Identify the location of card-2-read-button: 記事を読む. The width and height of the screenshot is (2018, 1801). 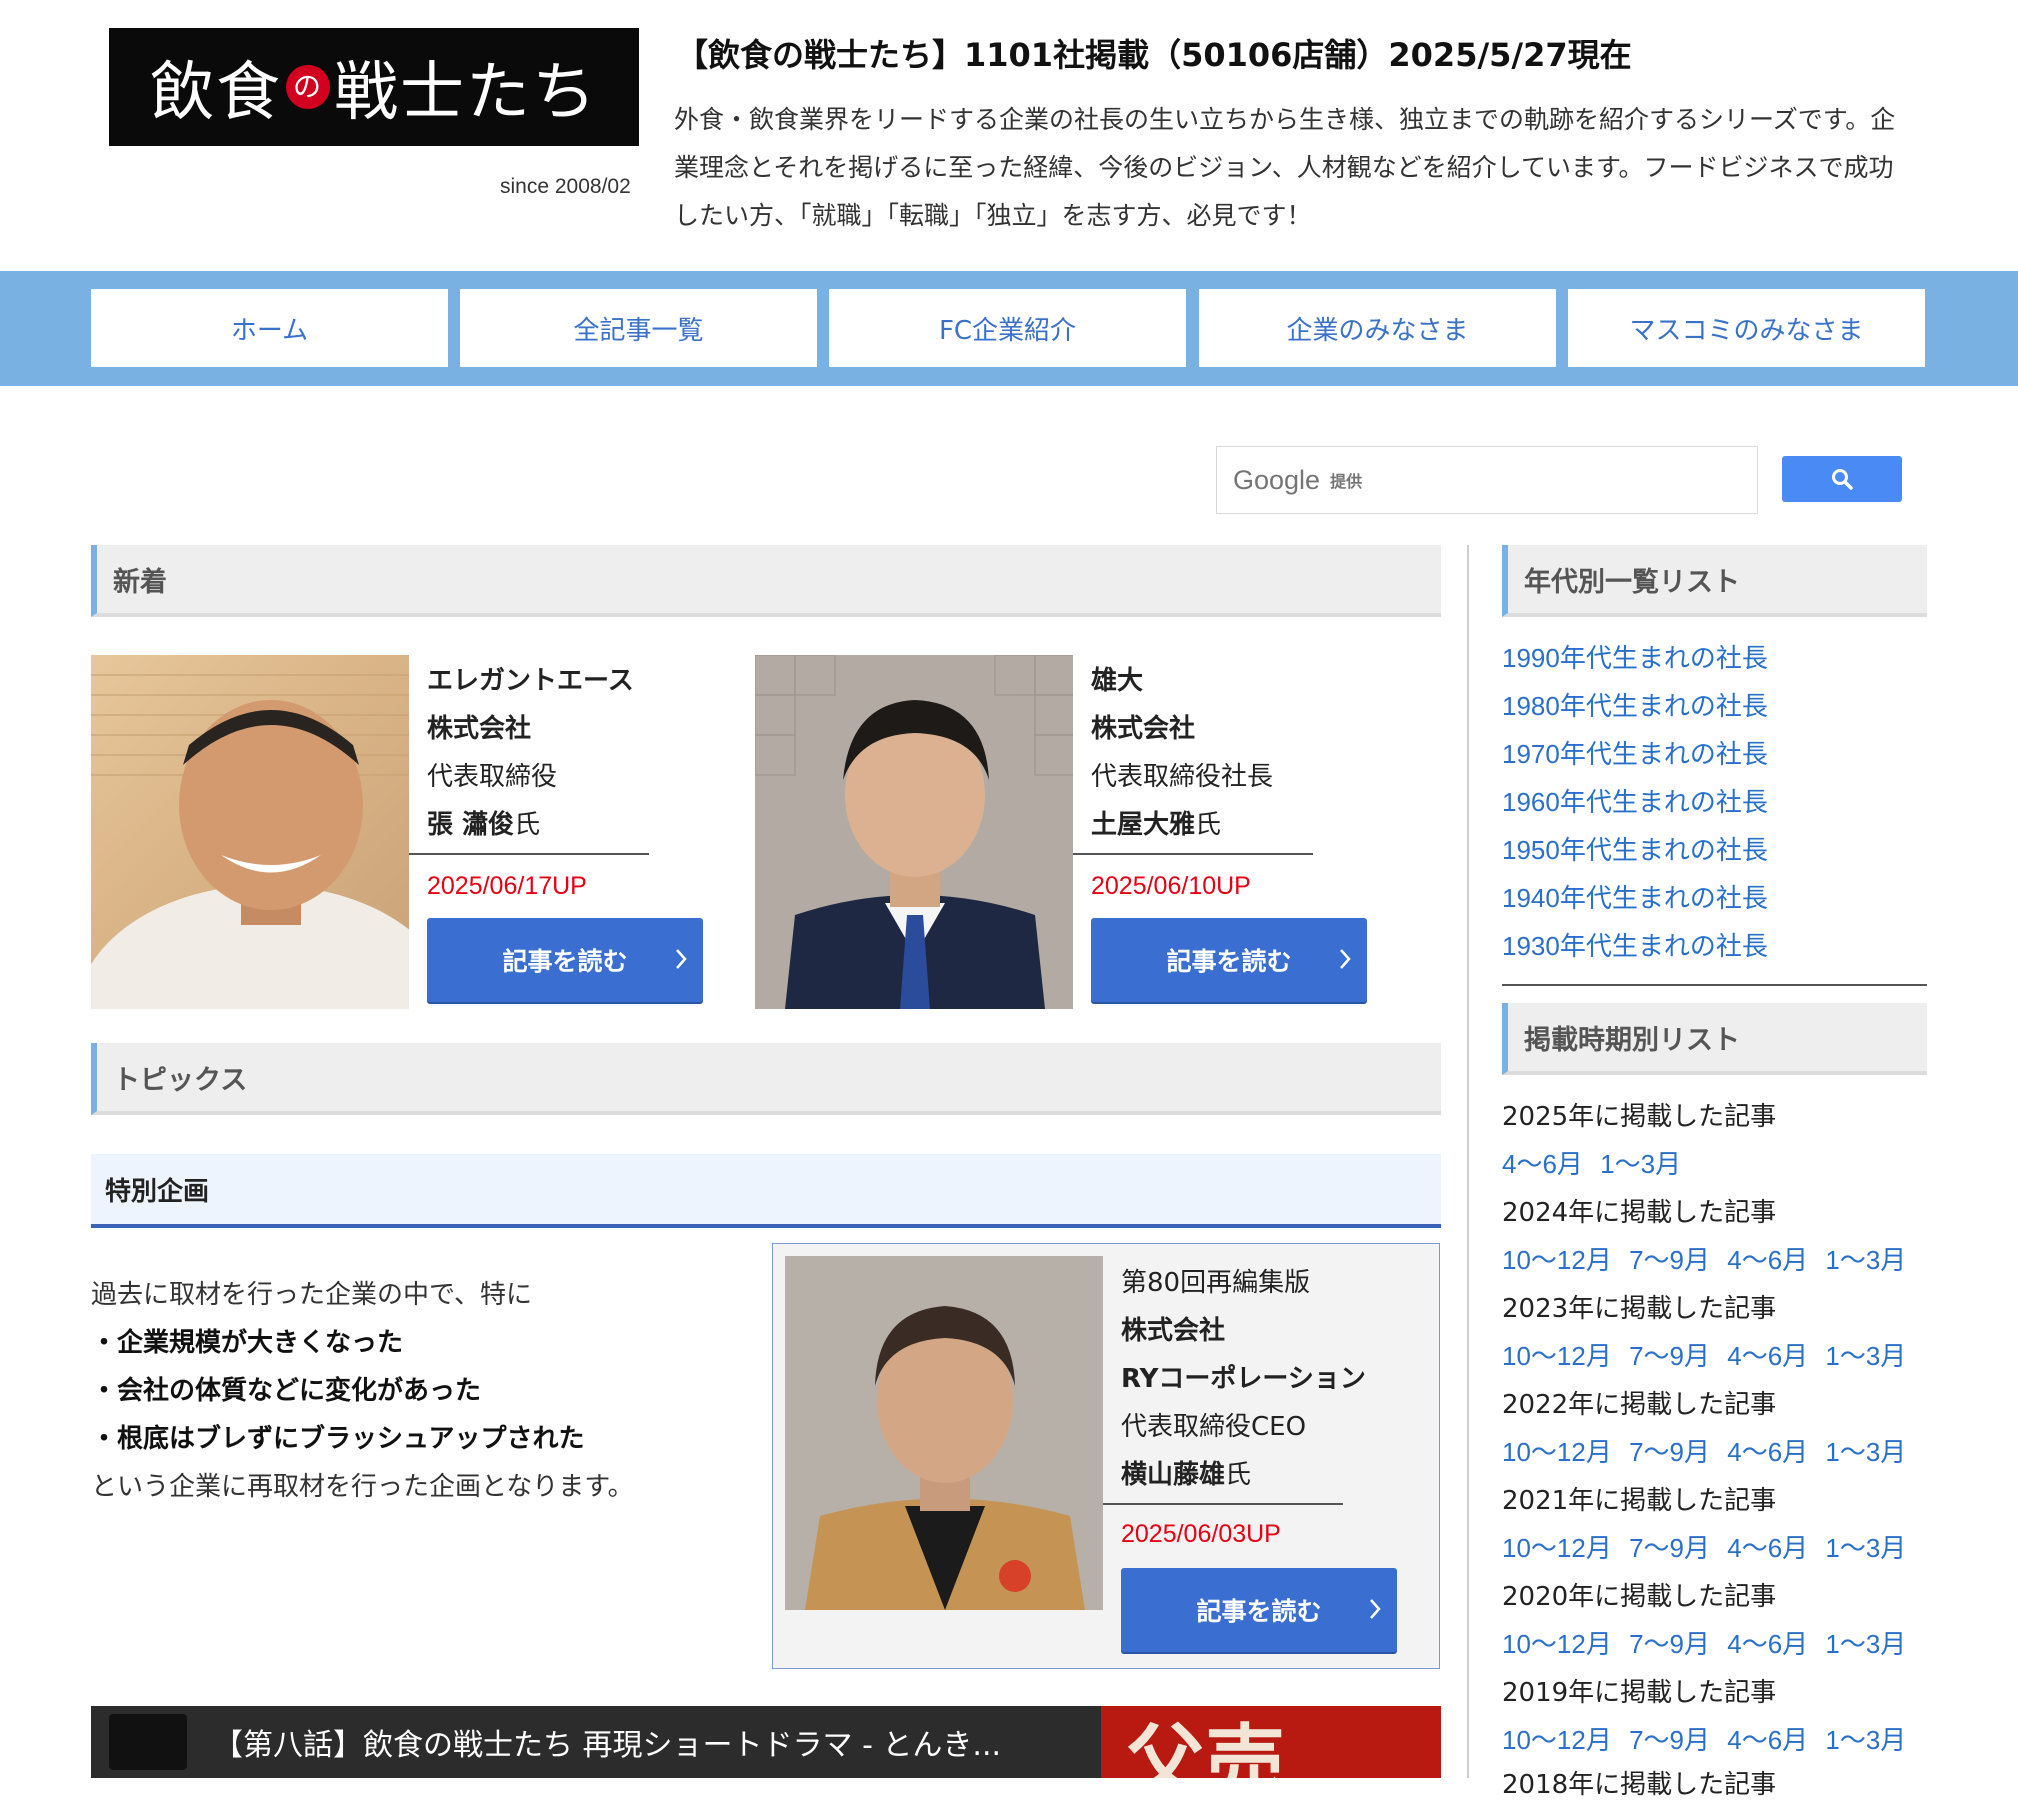
(1229, 960).